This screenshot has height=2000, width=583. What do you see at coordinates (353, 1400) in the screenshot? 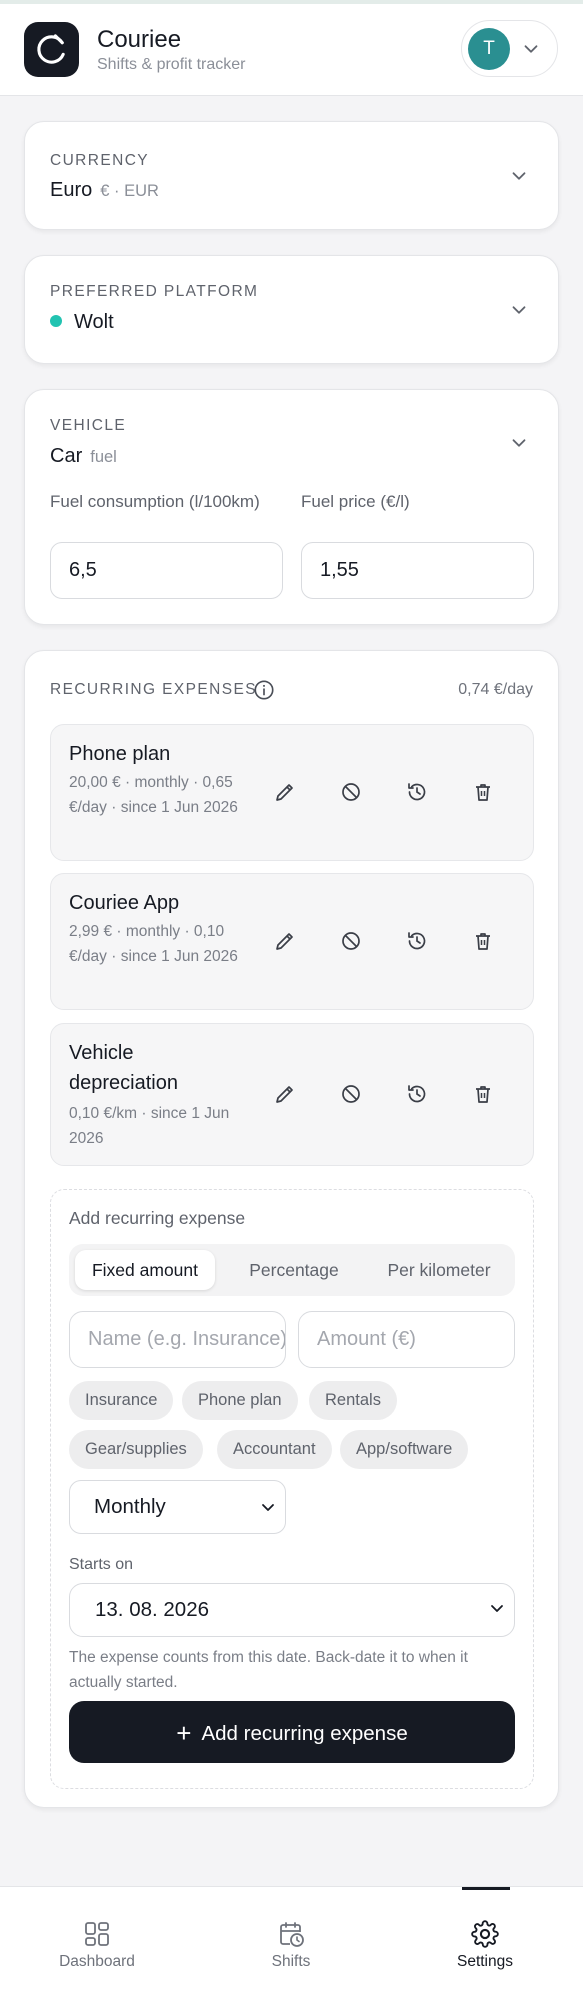
I see `suggestion-chip: Rentals` at bounding box center [353, 1400].